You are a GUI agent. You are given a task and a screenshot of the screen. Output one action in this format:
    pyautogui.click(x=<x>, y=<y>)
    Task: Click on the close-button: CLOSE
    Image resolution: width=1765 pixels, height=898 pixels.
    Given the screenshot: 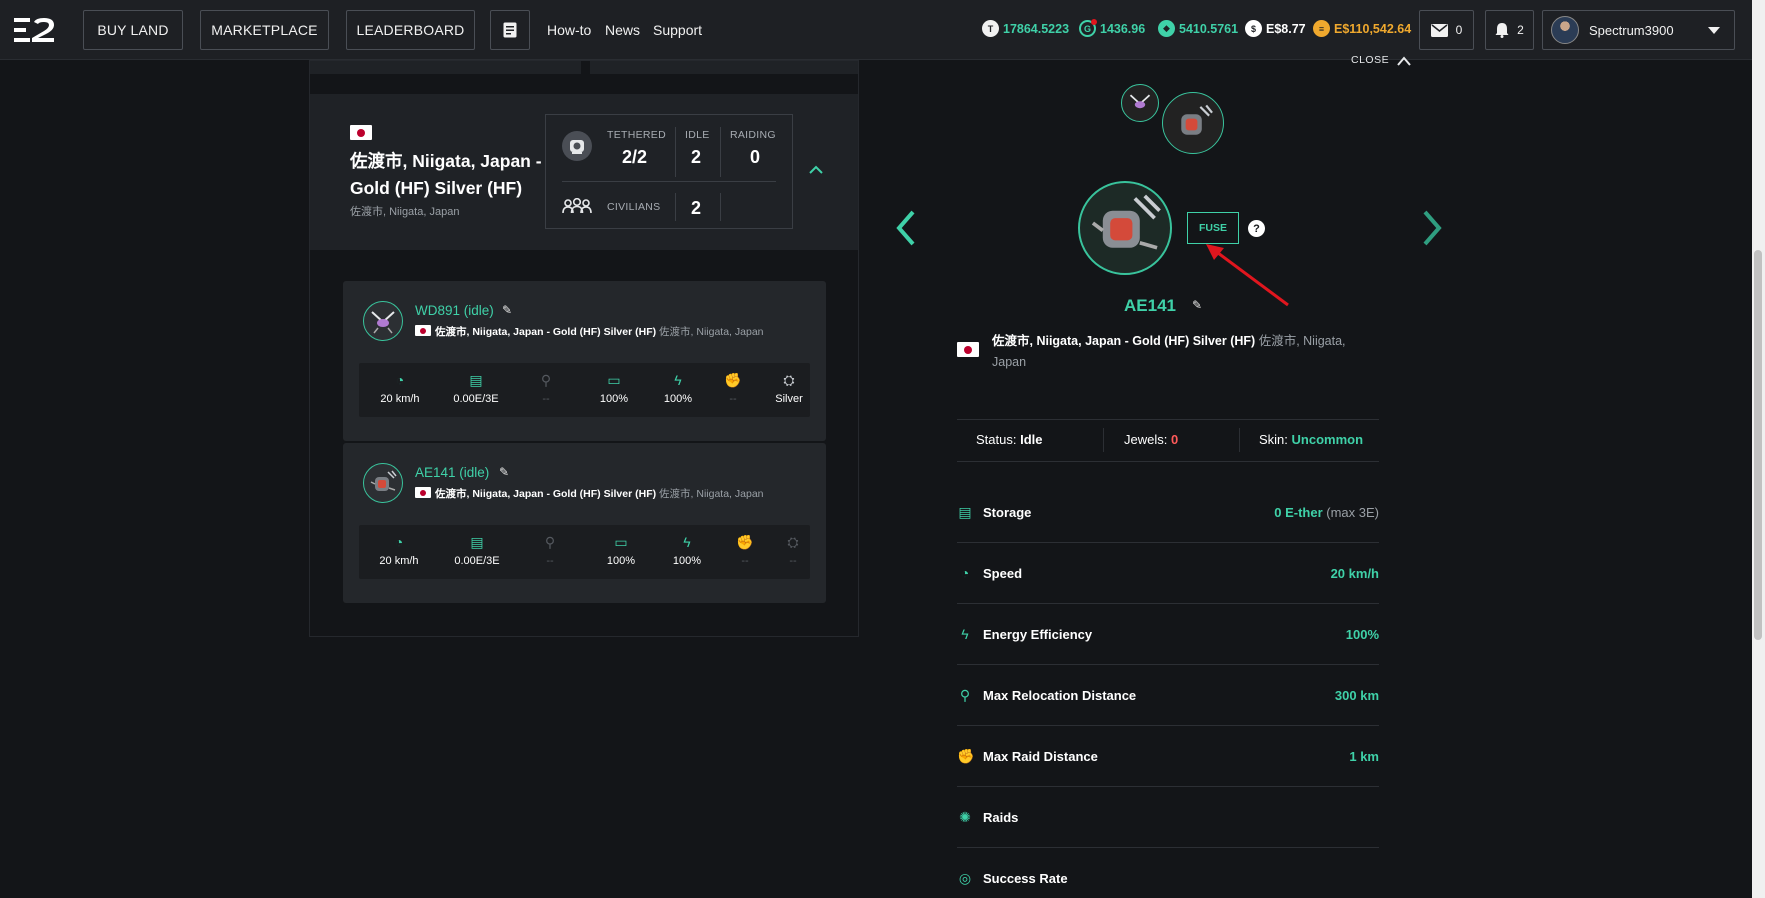 What is the action you would take?
    pyautogui.click(x=1381, y=60)
    